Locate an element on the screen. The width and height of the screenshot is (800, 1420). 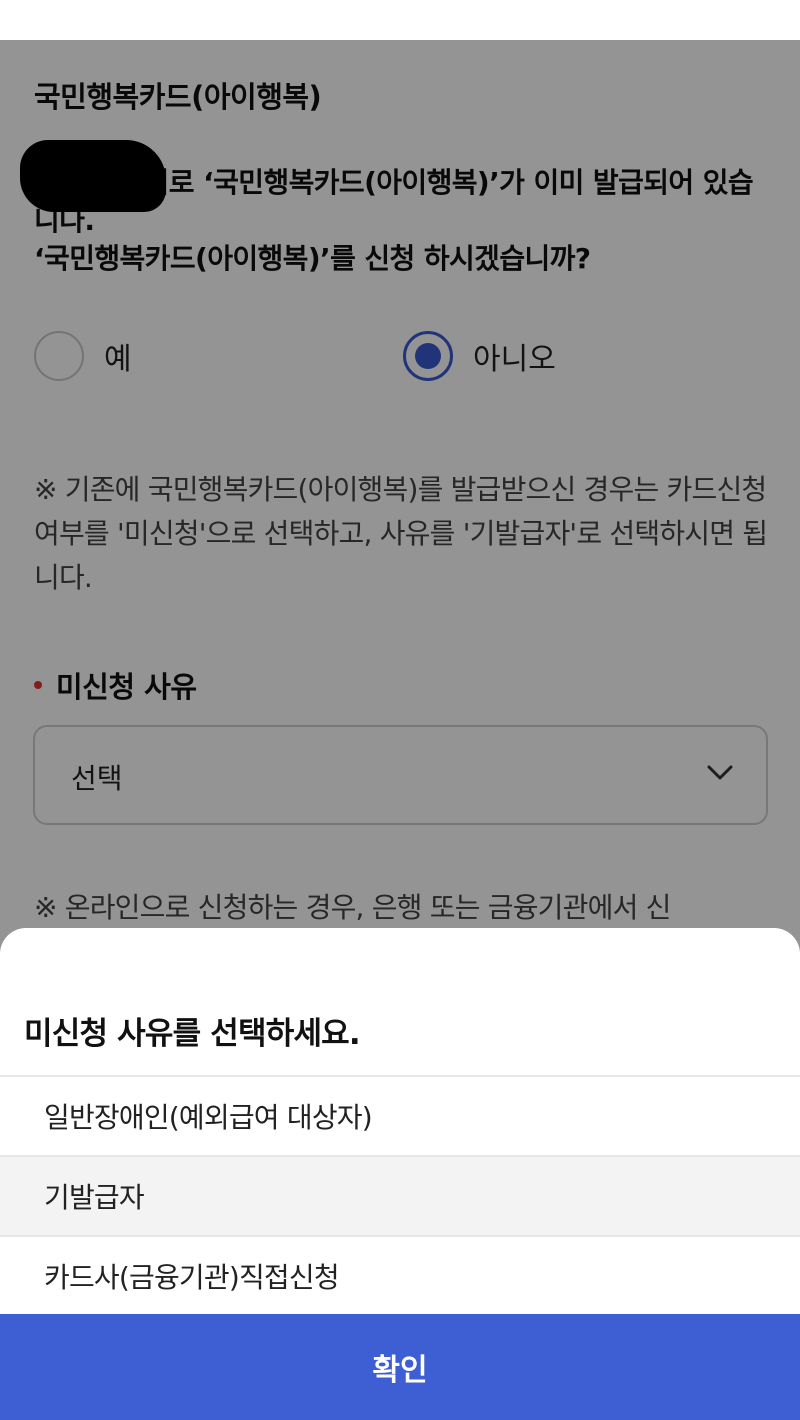
option-direct-apply: 카드사(금융기관)직접신청 is located at coordinates (400, 1277).